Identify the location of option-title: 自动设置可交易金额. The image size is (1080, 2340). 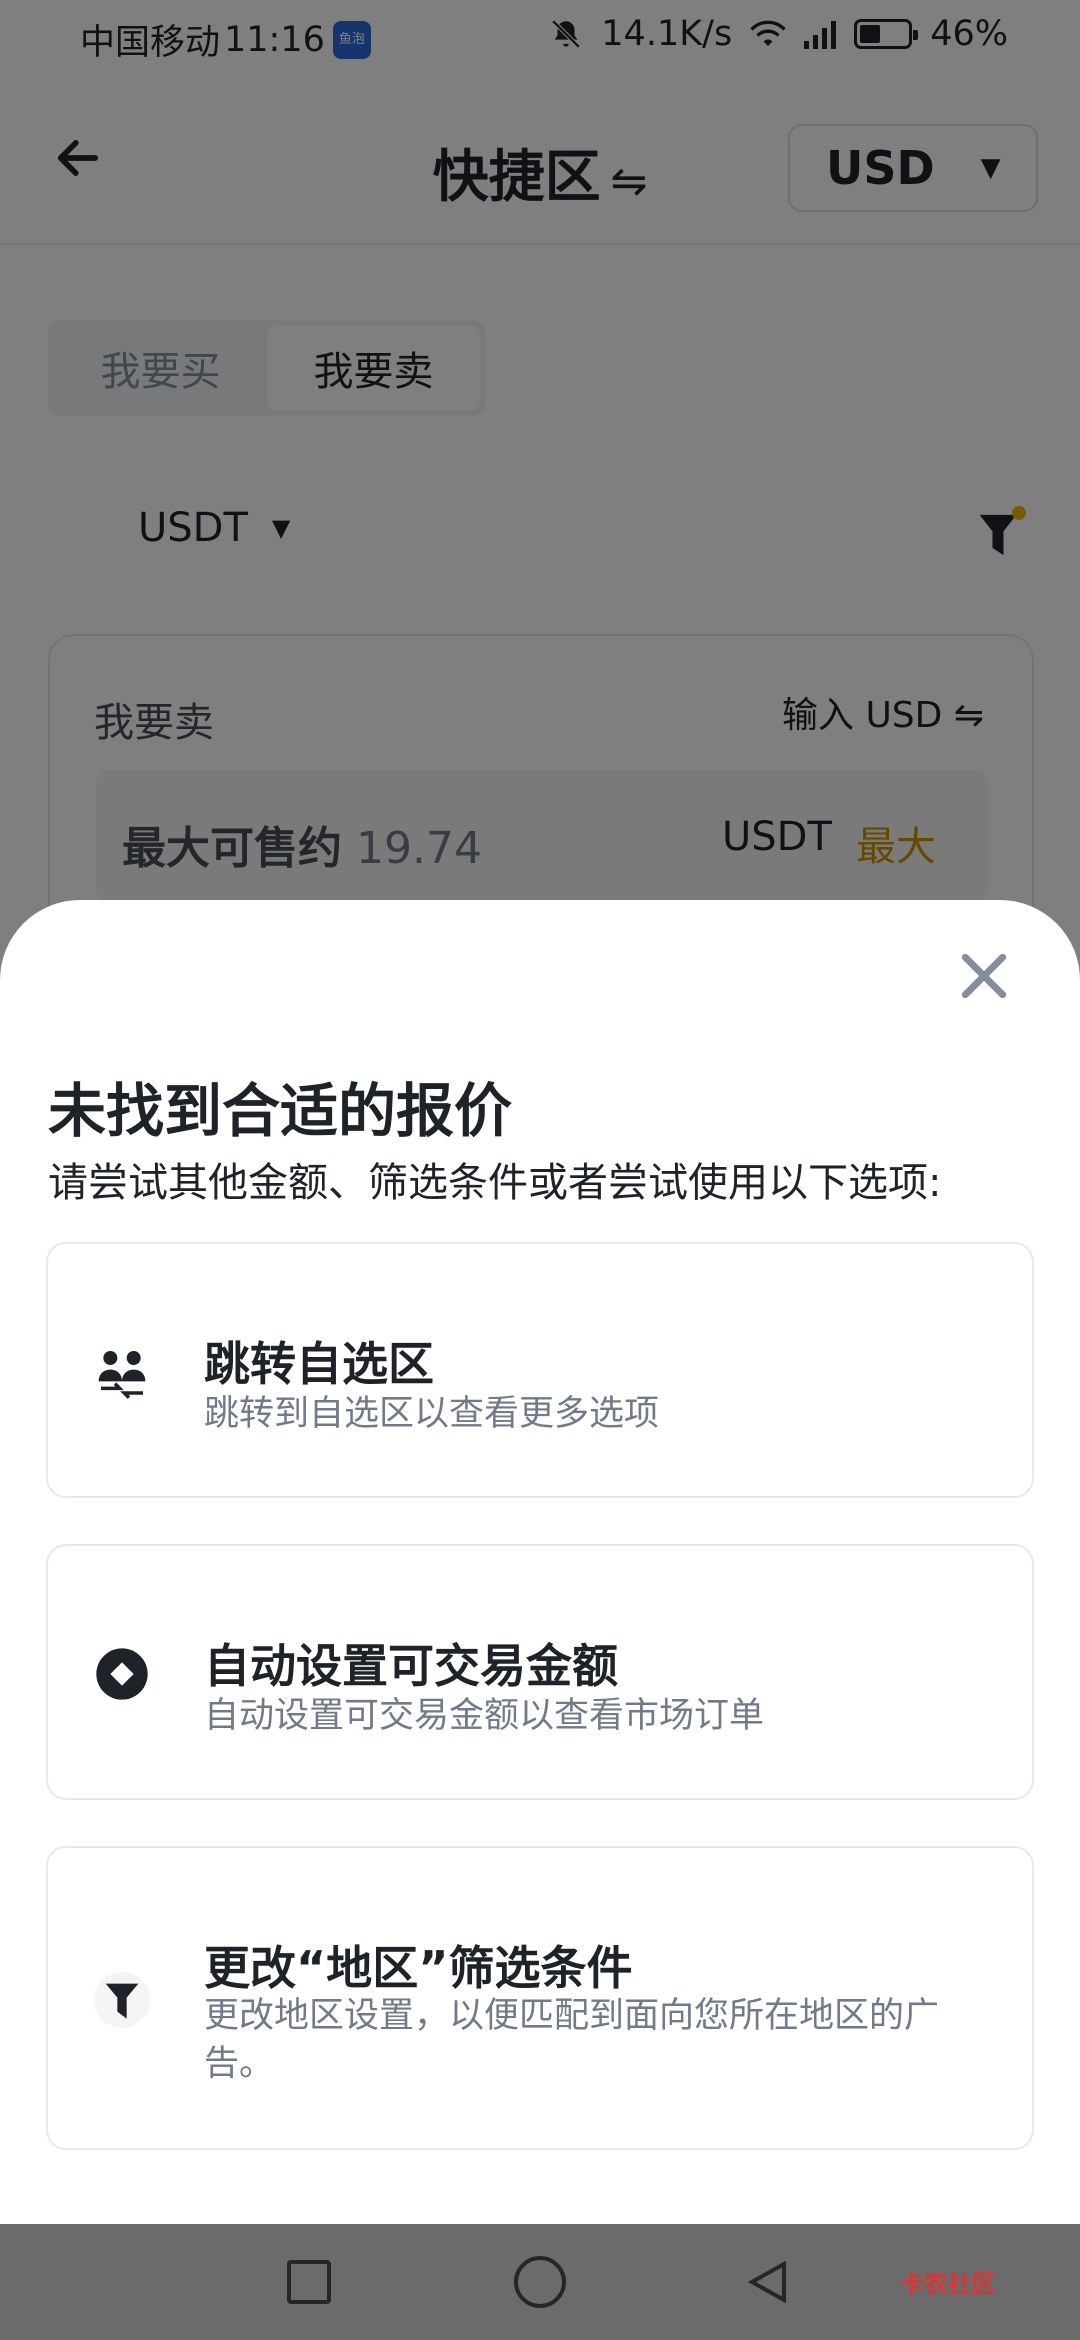
(411, 1666).